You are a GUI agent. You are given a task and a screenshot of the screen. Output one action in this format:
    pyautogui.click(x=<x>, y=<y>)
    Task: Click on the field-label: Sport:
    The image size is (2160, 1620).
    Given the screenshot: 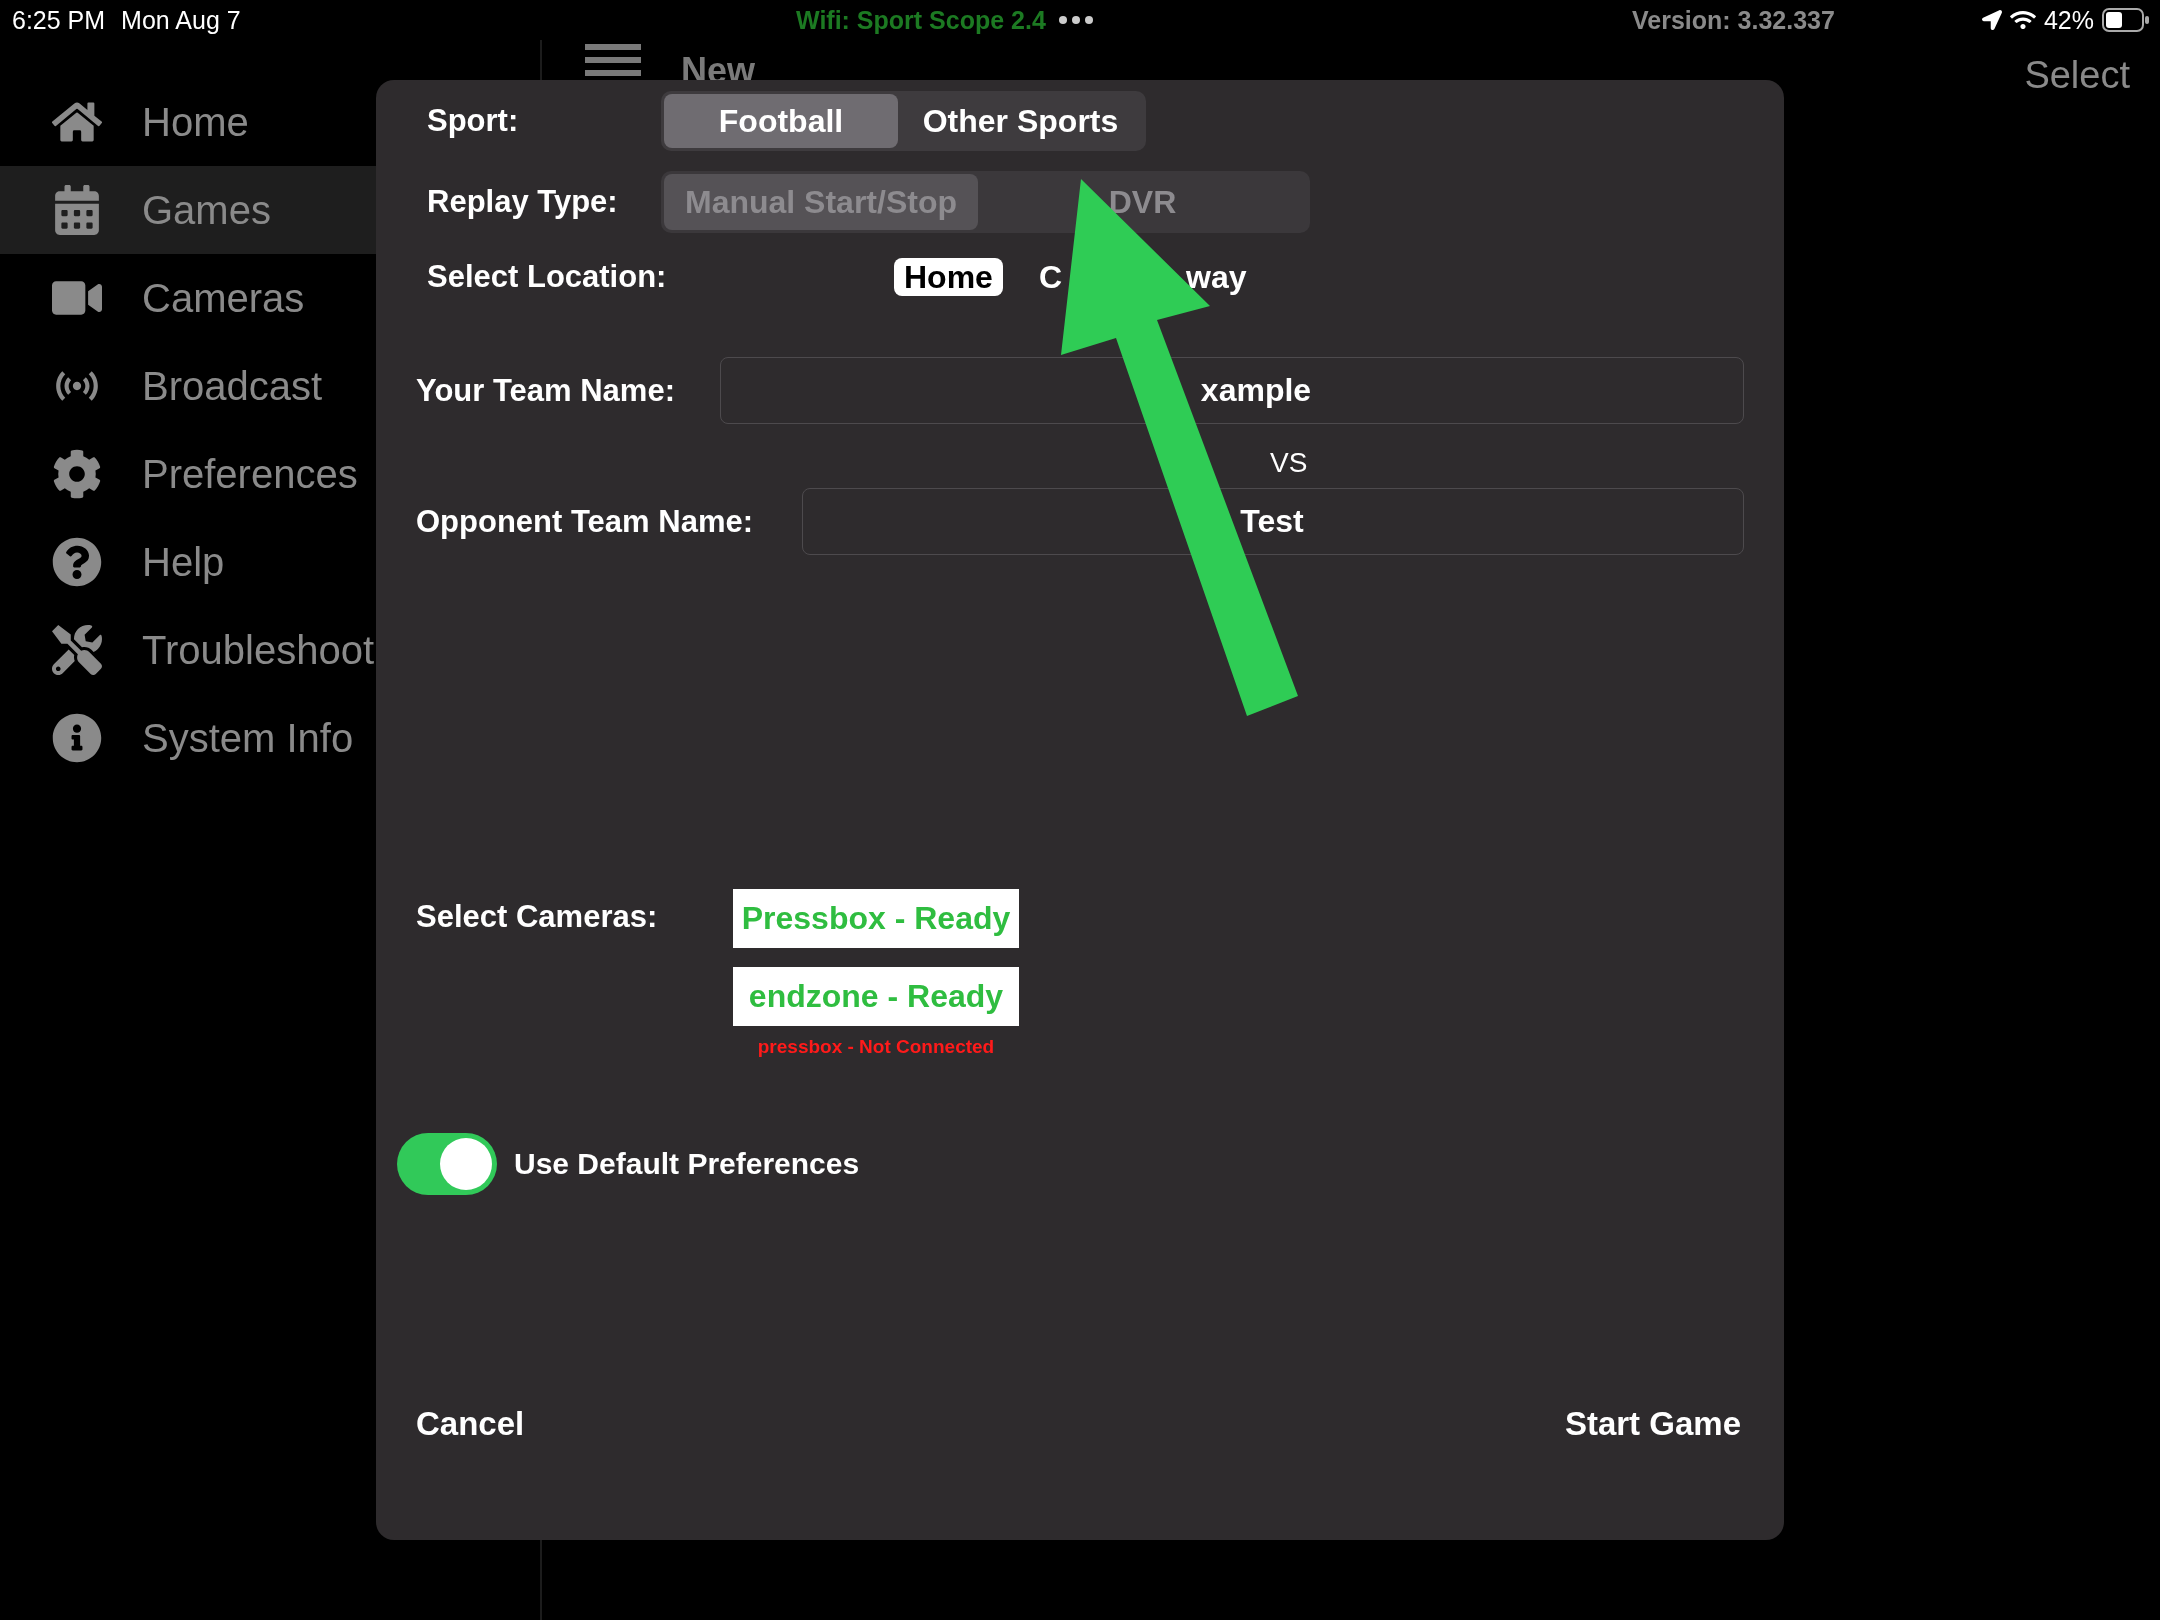 What is the action you would take?
    pyautogui.click(x=473, y=121)
    